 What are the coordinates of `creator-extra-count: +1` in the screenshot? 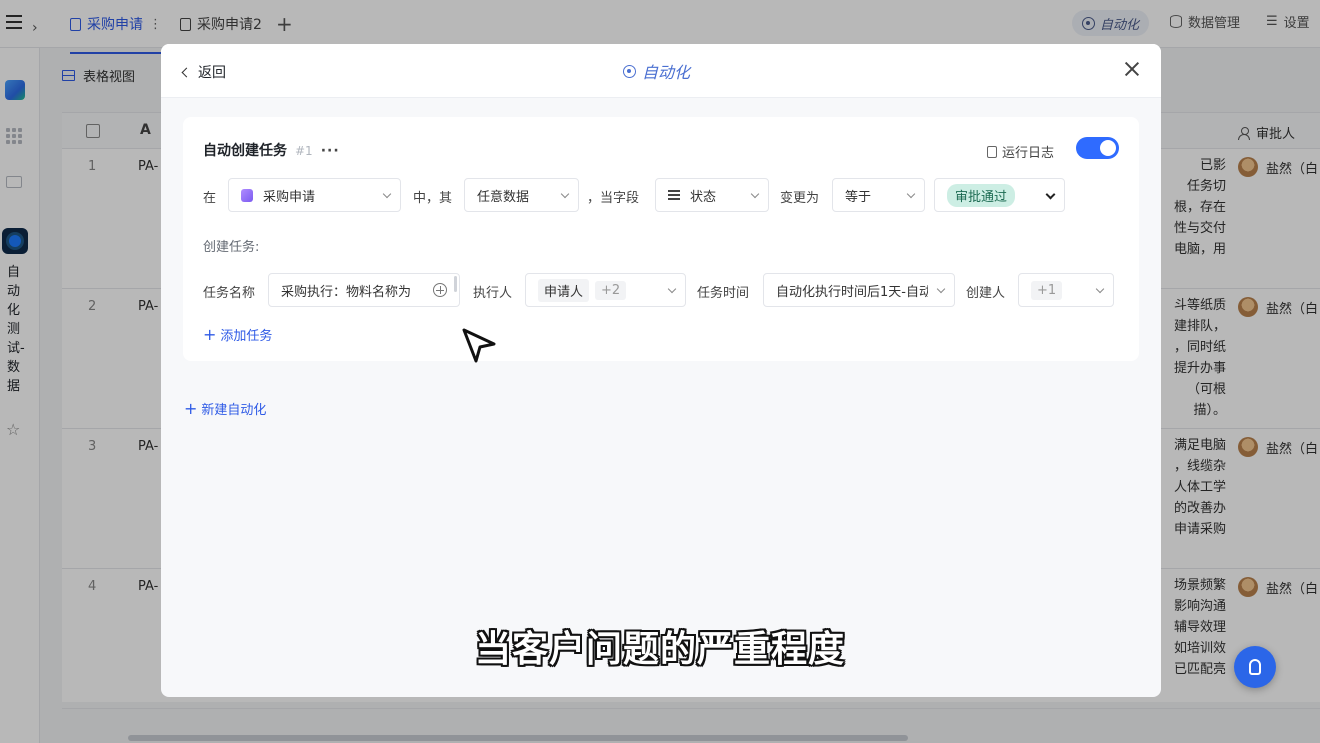 It's located at (1047, 290).